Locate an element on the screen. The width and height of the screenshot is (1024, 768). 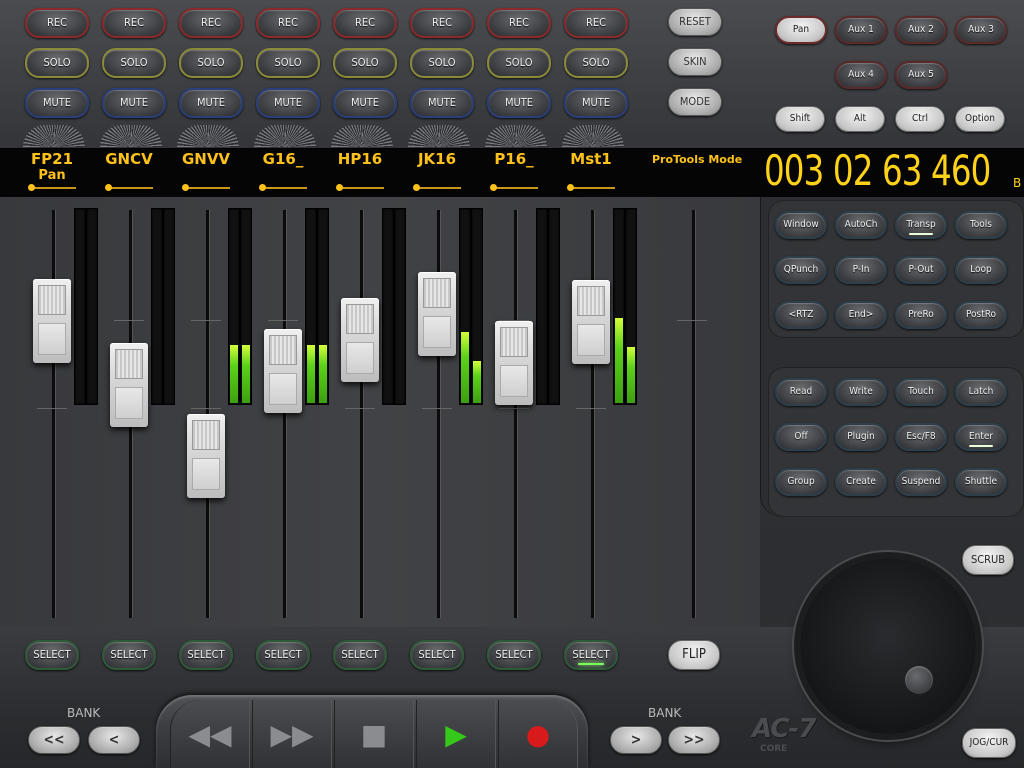
shift-button: Shift is located at coordinates (800, 119).